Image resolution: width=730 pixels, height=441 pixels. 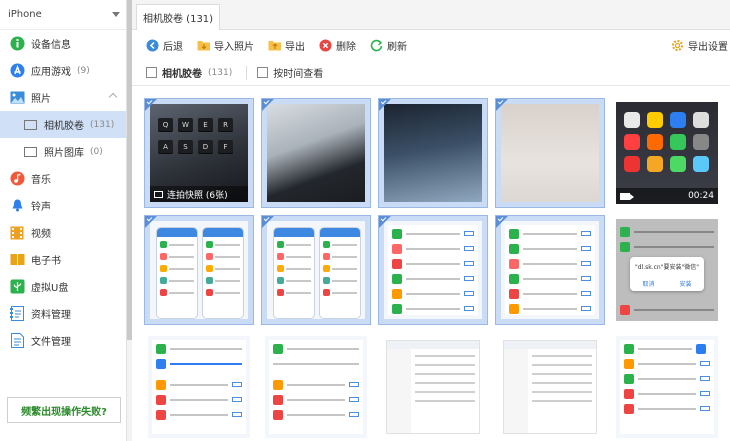 I want to click on book-icon, so click(x=17, y=260).